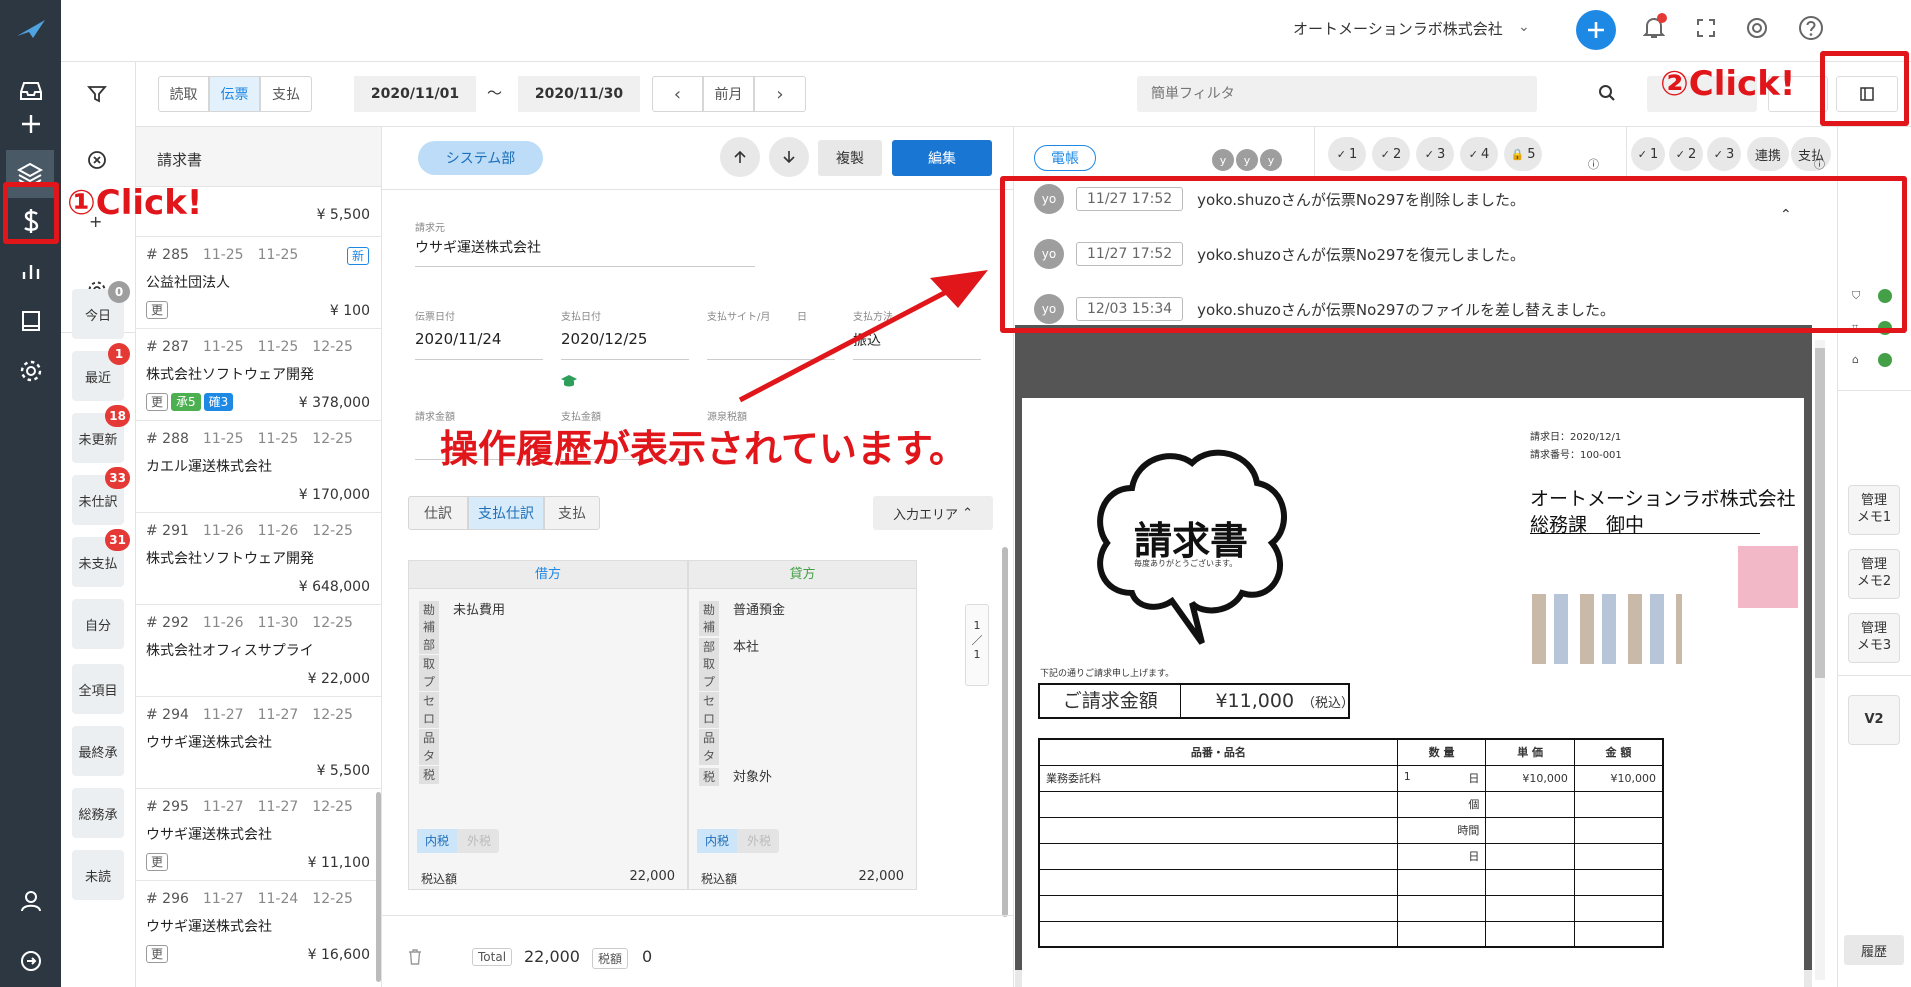 The image size is (1911, 987). What do you see at coordinates (1391, 154) in the screenshot?
I see `approval-step-2: ✓ 2` at bounding box center [1391, 154].